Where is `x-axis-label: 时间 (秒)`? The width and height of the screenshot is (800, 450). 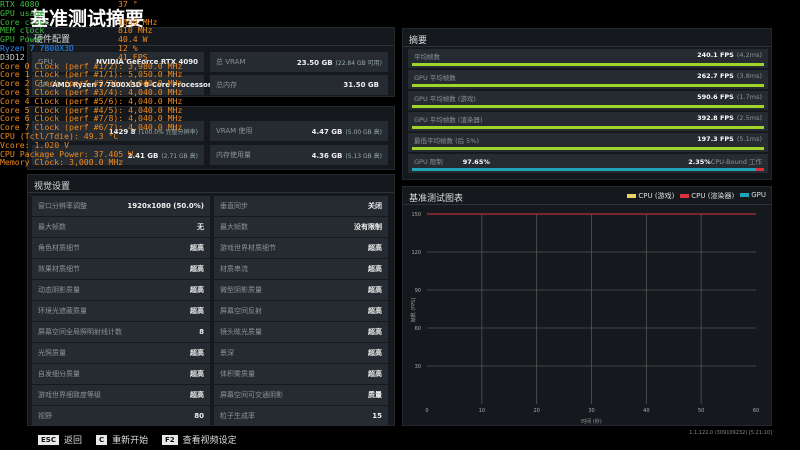
x-axis-label: 时间 (秒) is located at coordinates (591, 421).